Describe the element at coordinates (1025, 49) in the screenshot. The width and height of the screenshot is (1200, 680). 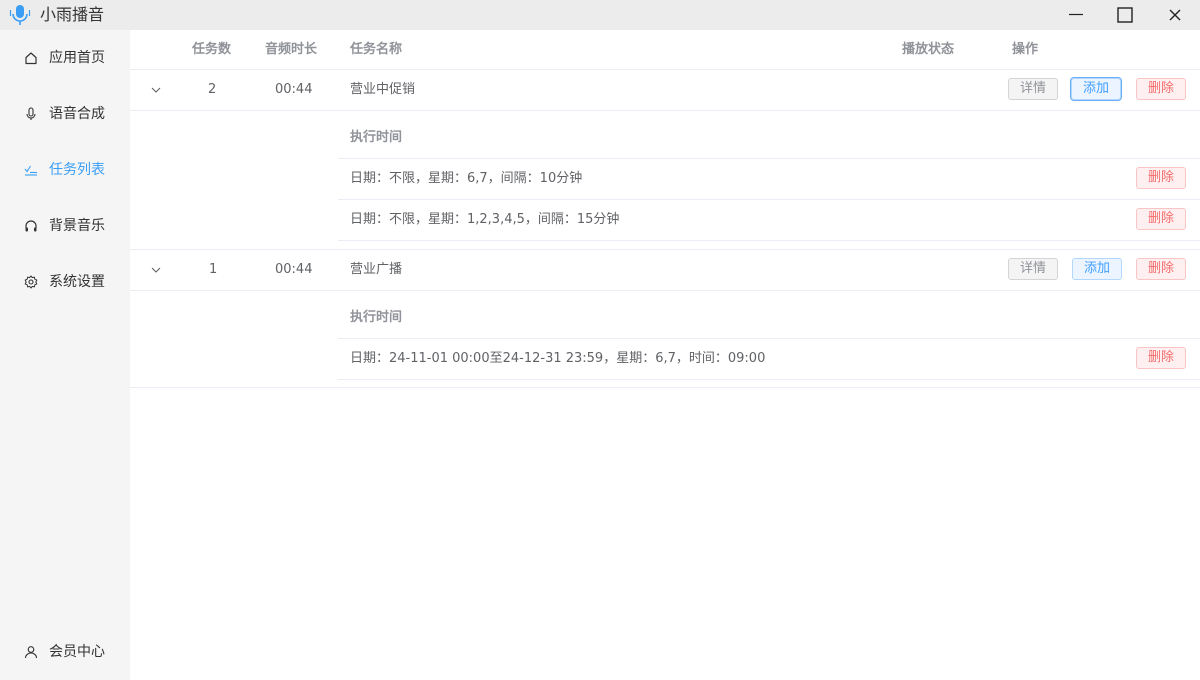
I see `header-actions: 操作` at that location.